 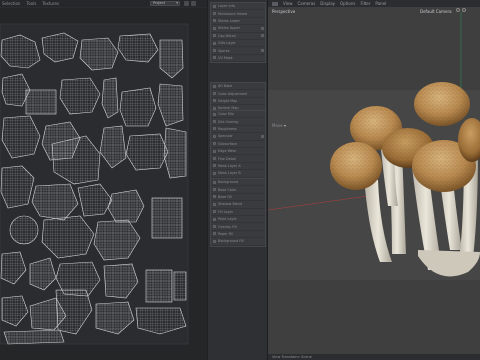 What do you see at coordinates (238, 36) in the screenshot?
I see `layer-row: Cap Detail` at bounding box center [238, 36].